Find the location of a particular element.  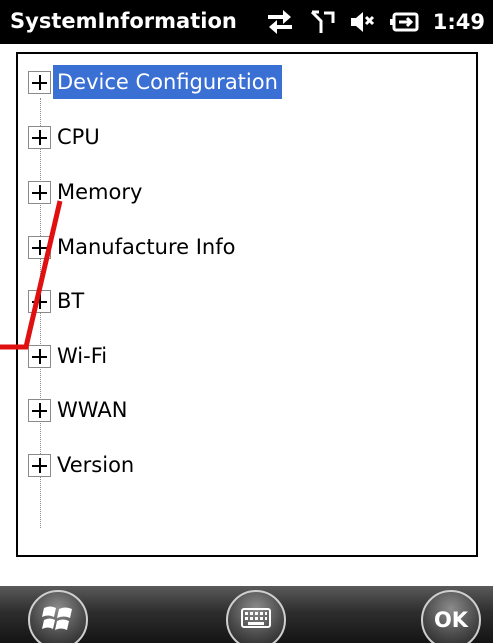

tree-item-bt: BT is located at coordinates (58, 301).